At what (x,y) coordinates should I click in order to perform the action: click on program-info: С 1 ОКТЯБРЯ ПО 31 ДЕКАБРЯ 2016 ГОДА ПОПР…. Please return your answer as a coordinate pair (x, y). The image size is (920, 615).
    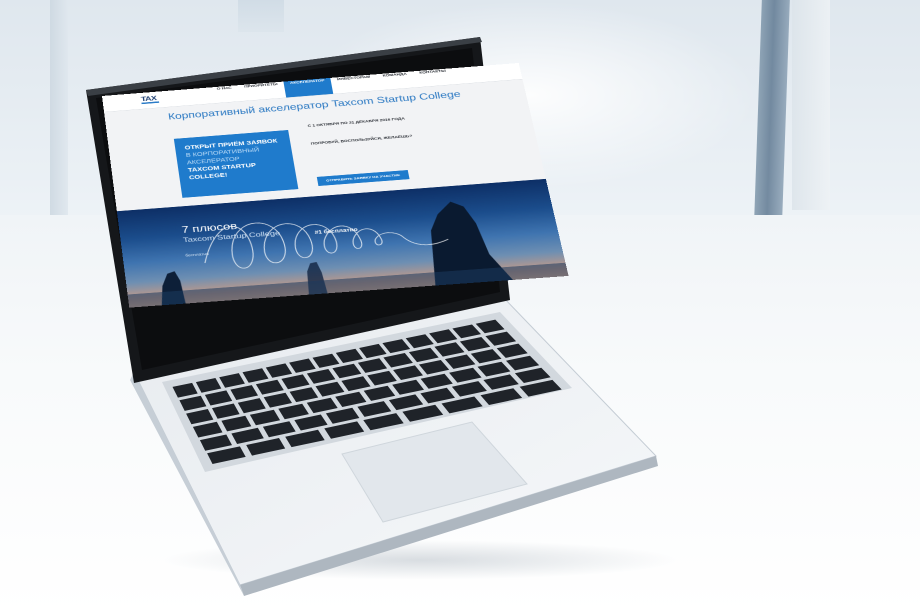
    Looking at the image, I should click on (398, 134).